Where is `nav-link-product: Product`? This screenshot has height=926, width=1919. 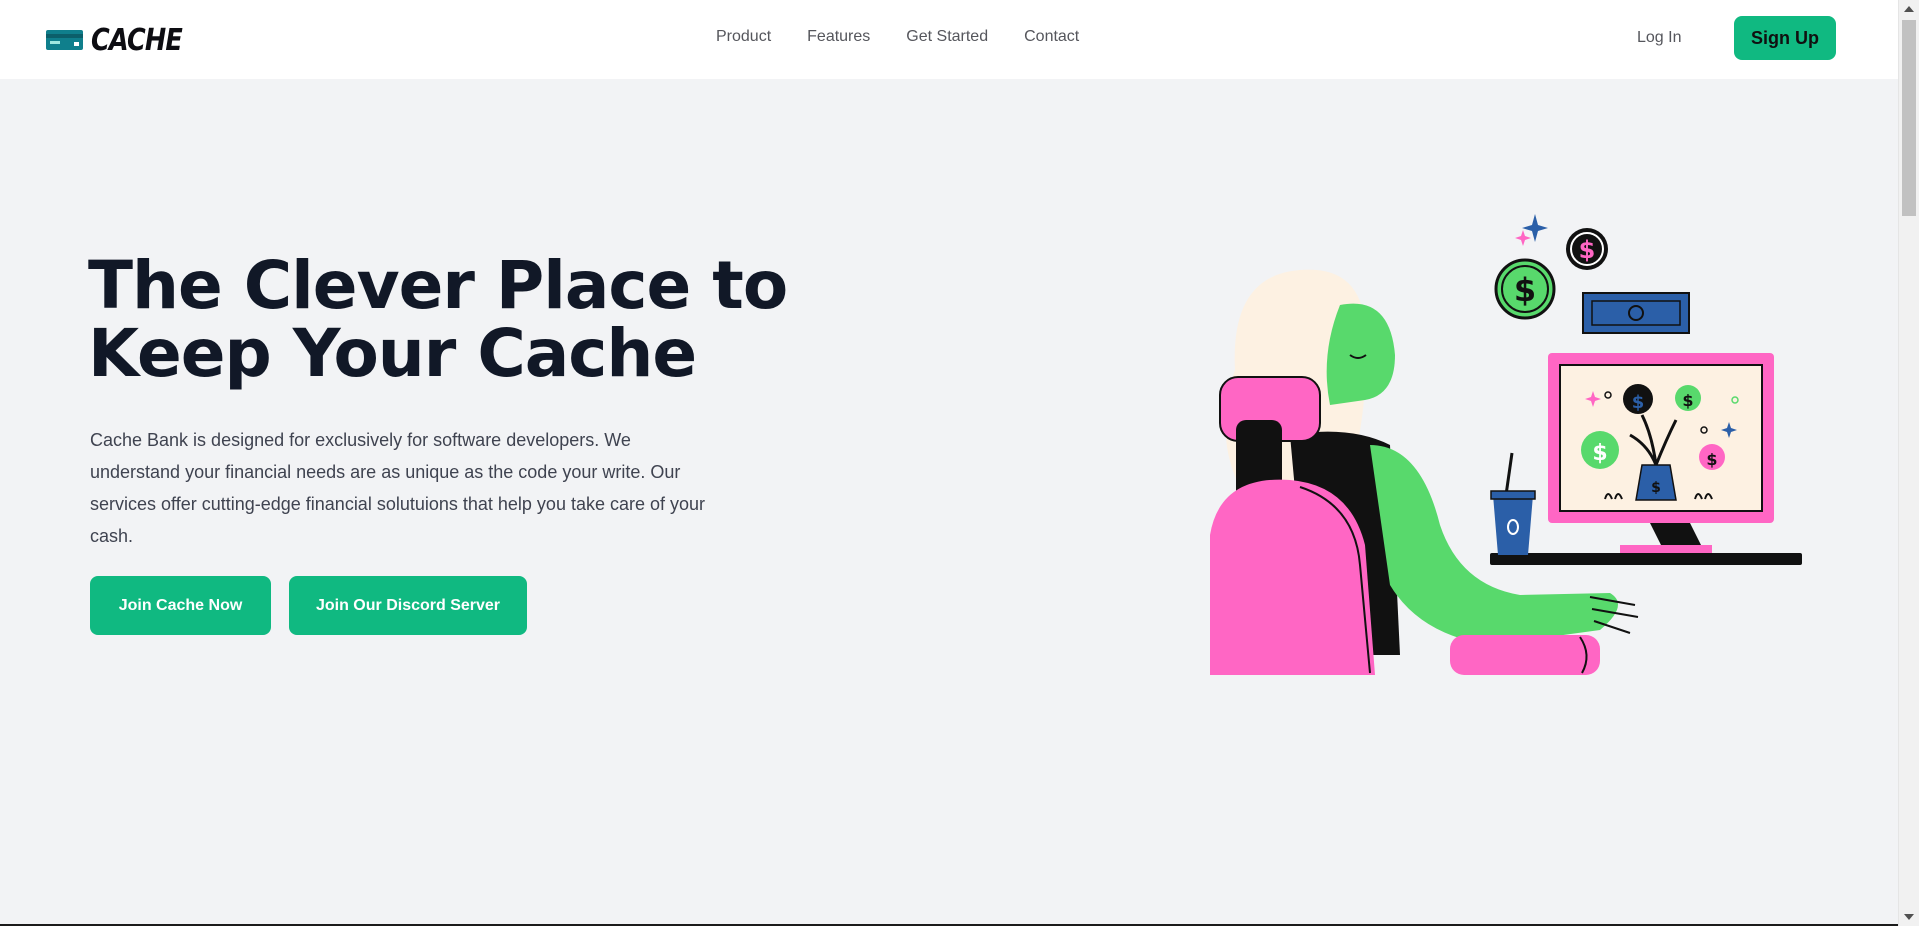
nav-link-product: Product is located at coordinates (743, 37).